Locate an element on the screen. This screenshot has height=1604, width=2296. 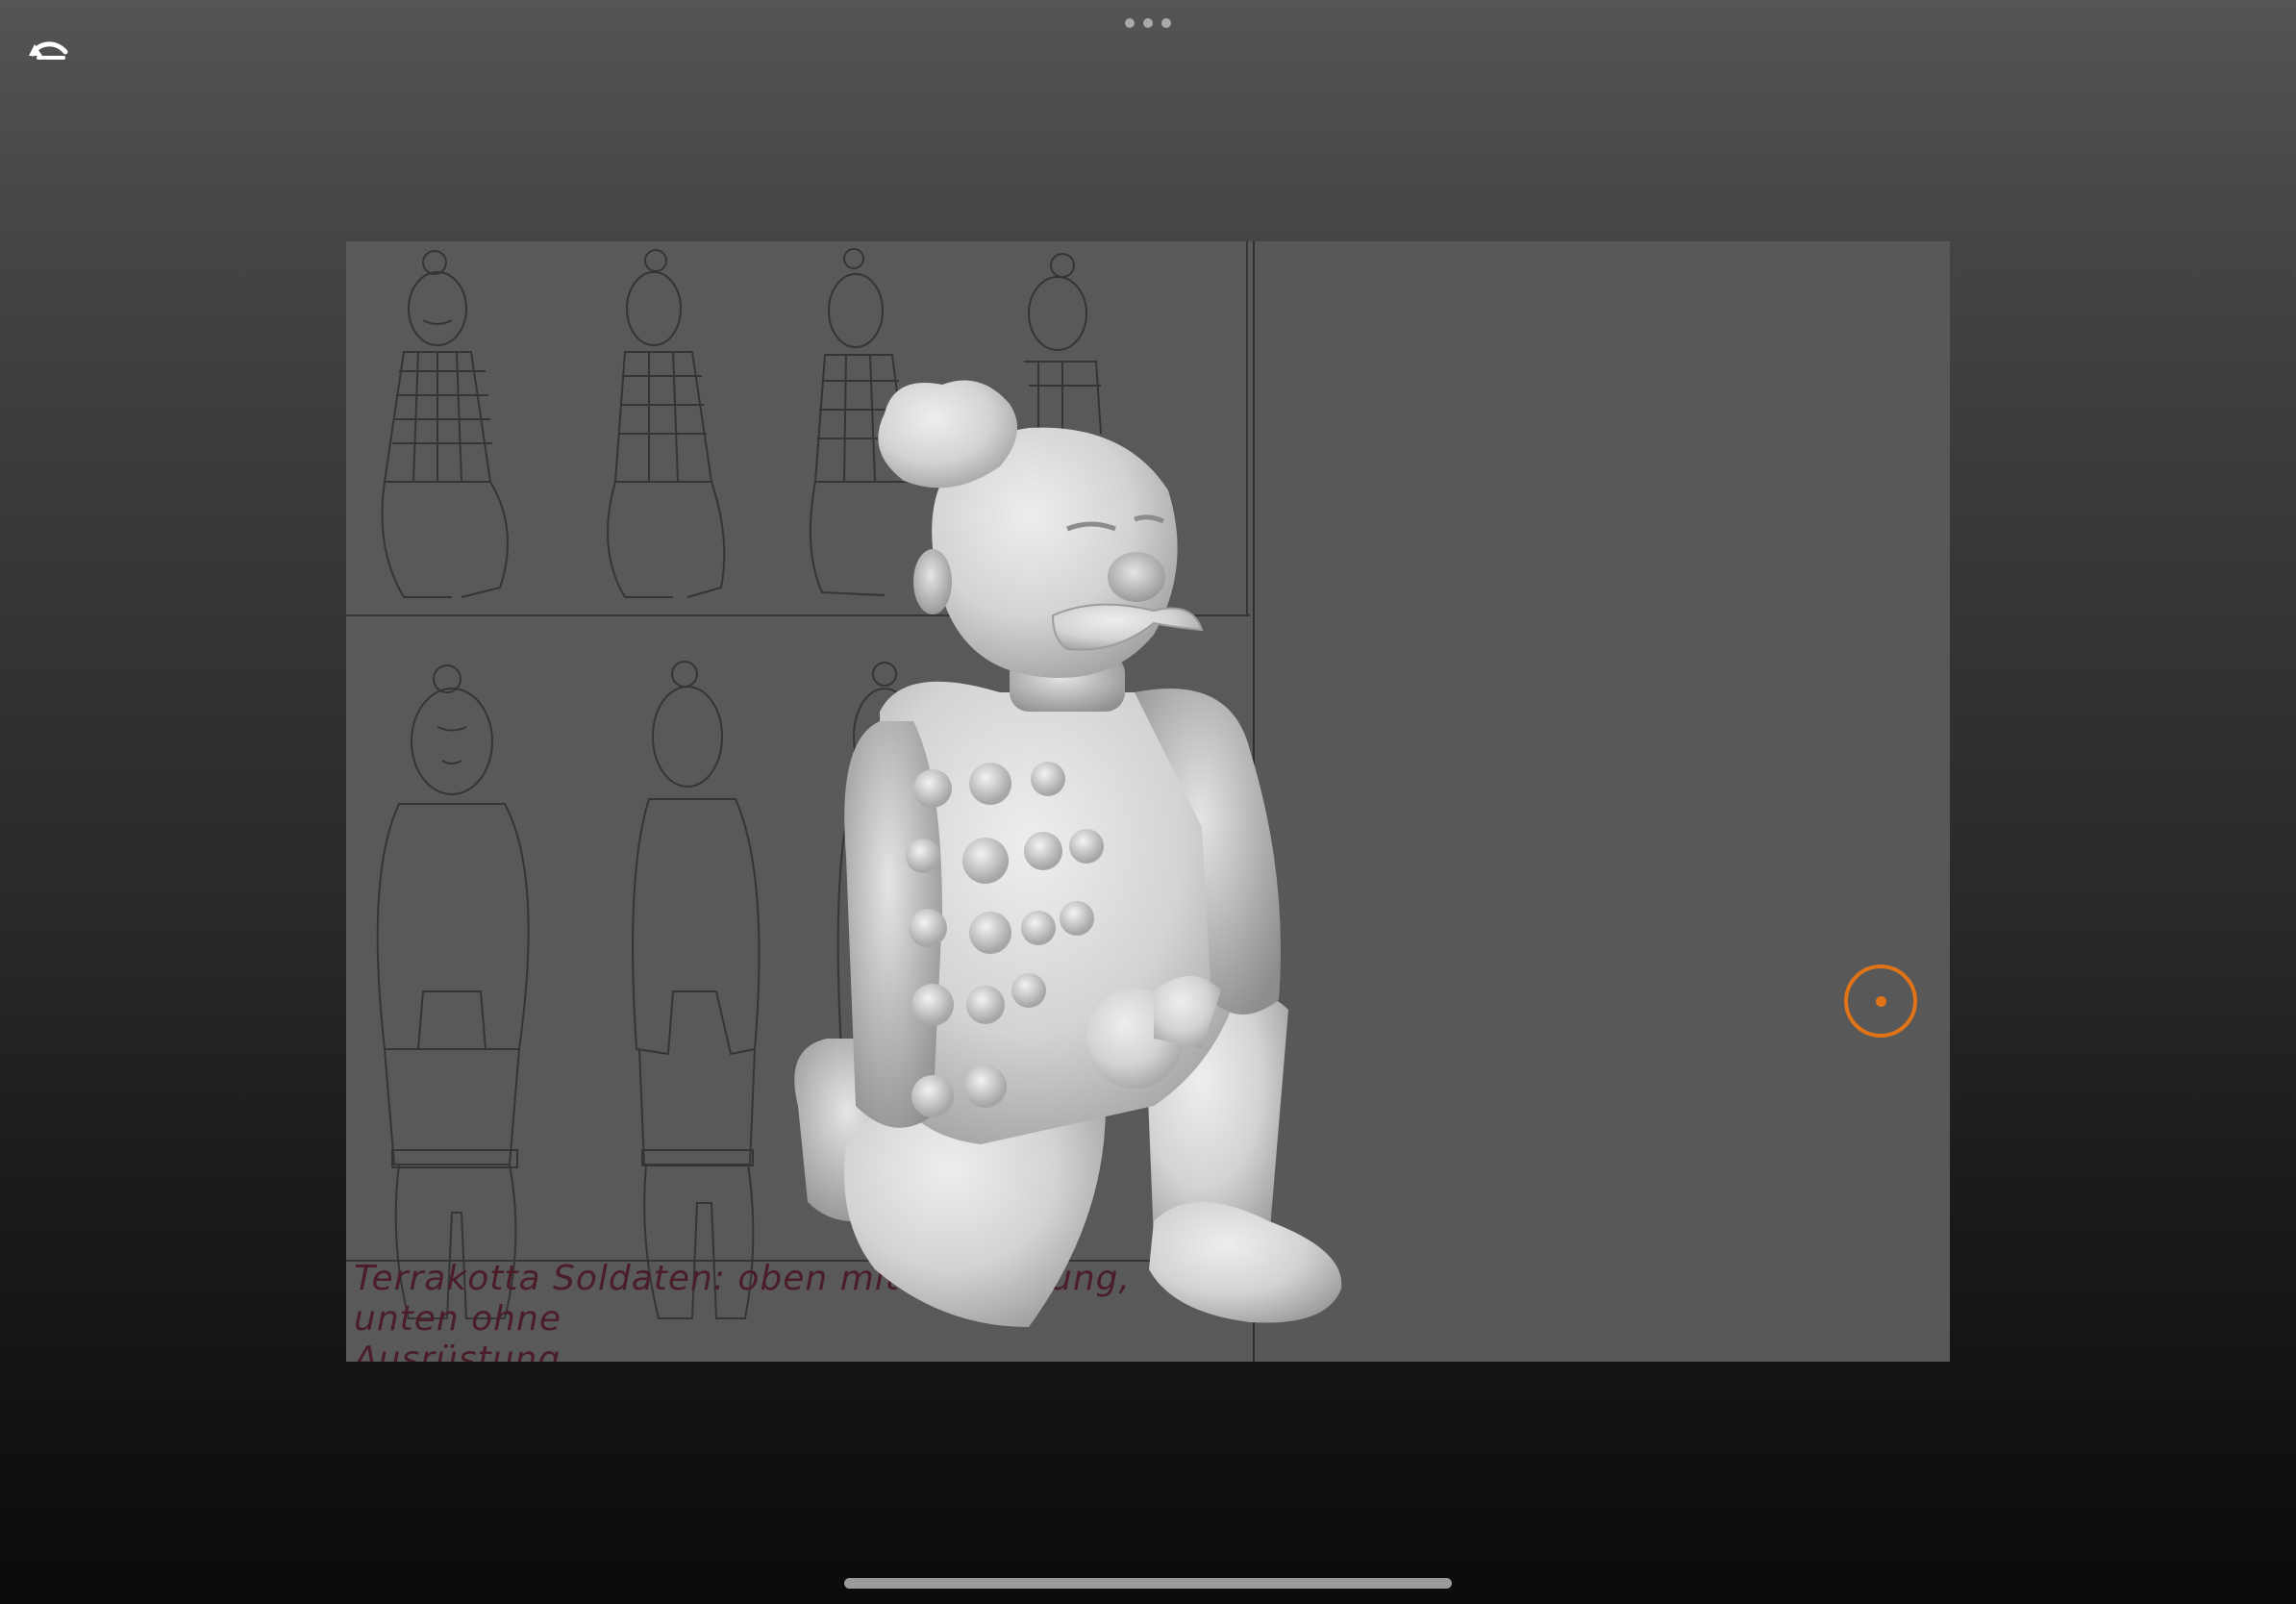
undo-arrow-icon is located at coordinates (48, 50).